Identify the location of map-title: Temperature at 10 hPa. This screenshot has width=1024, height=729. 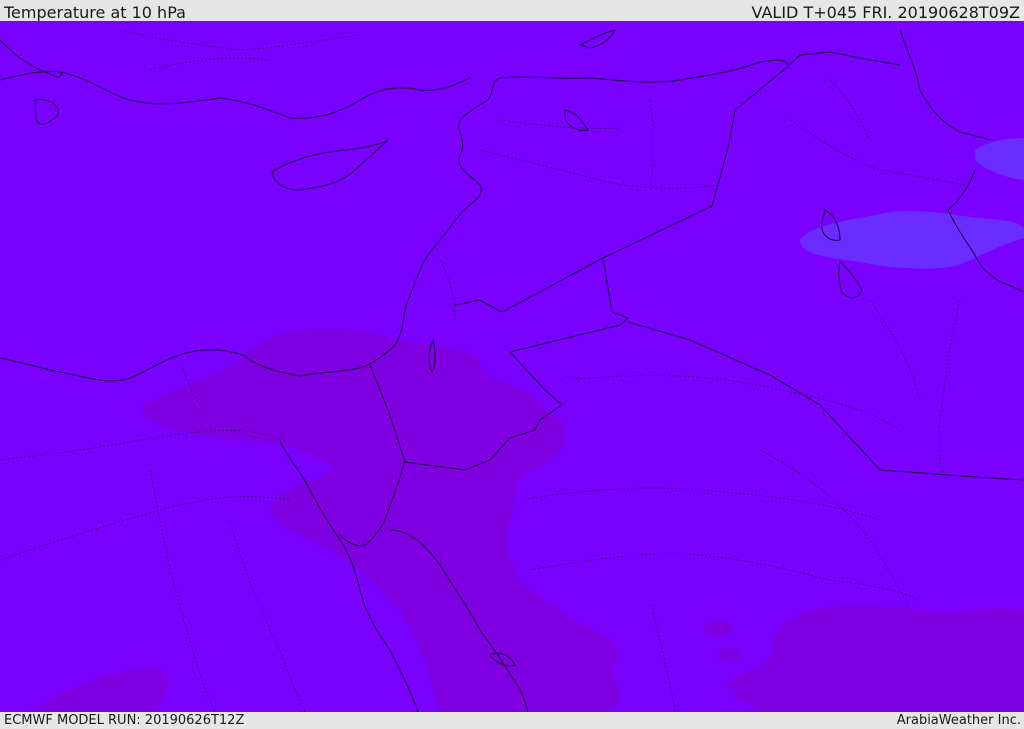
(95, 12).